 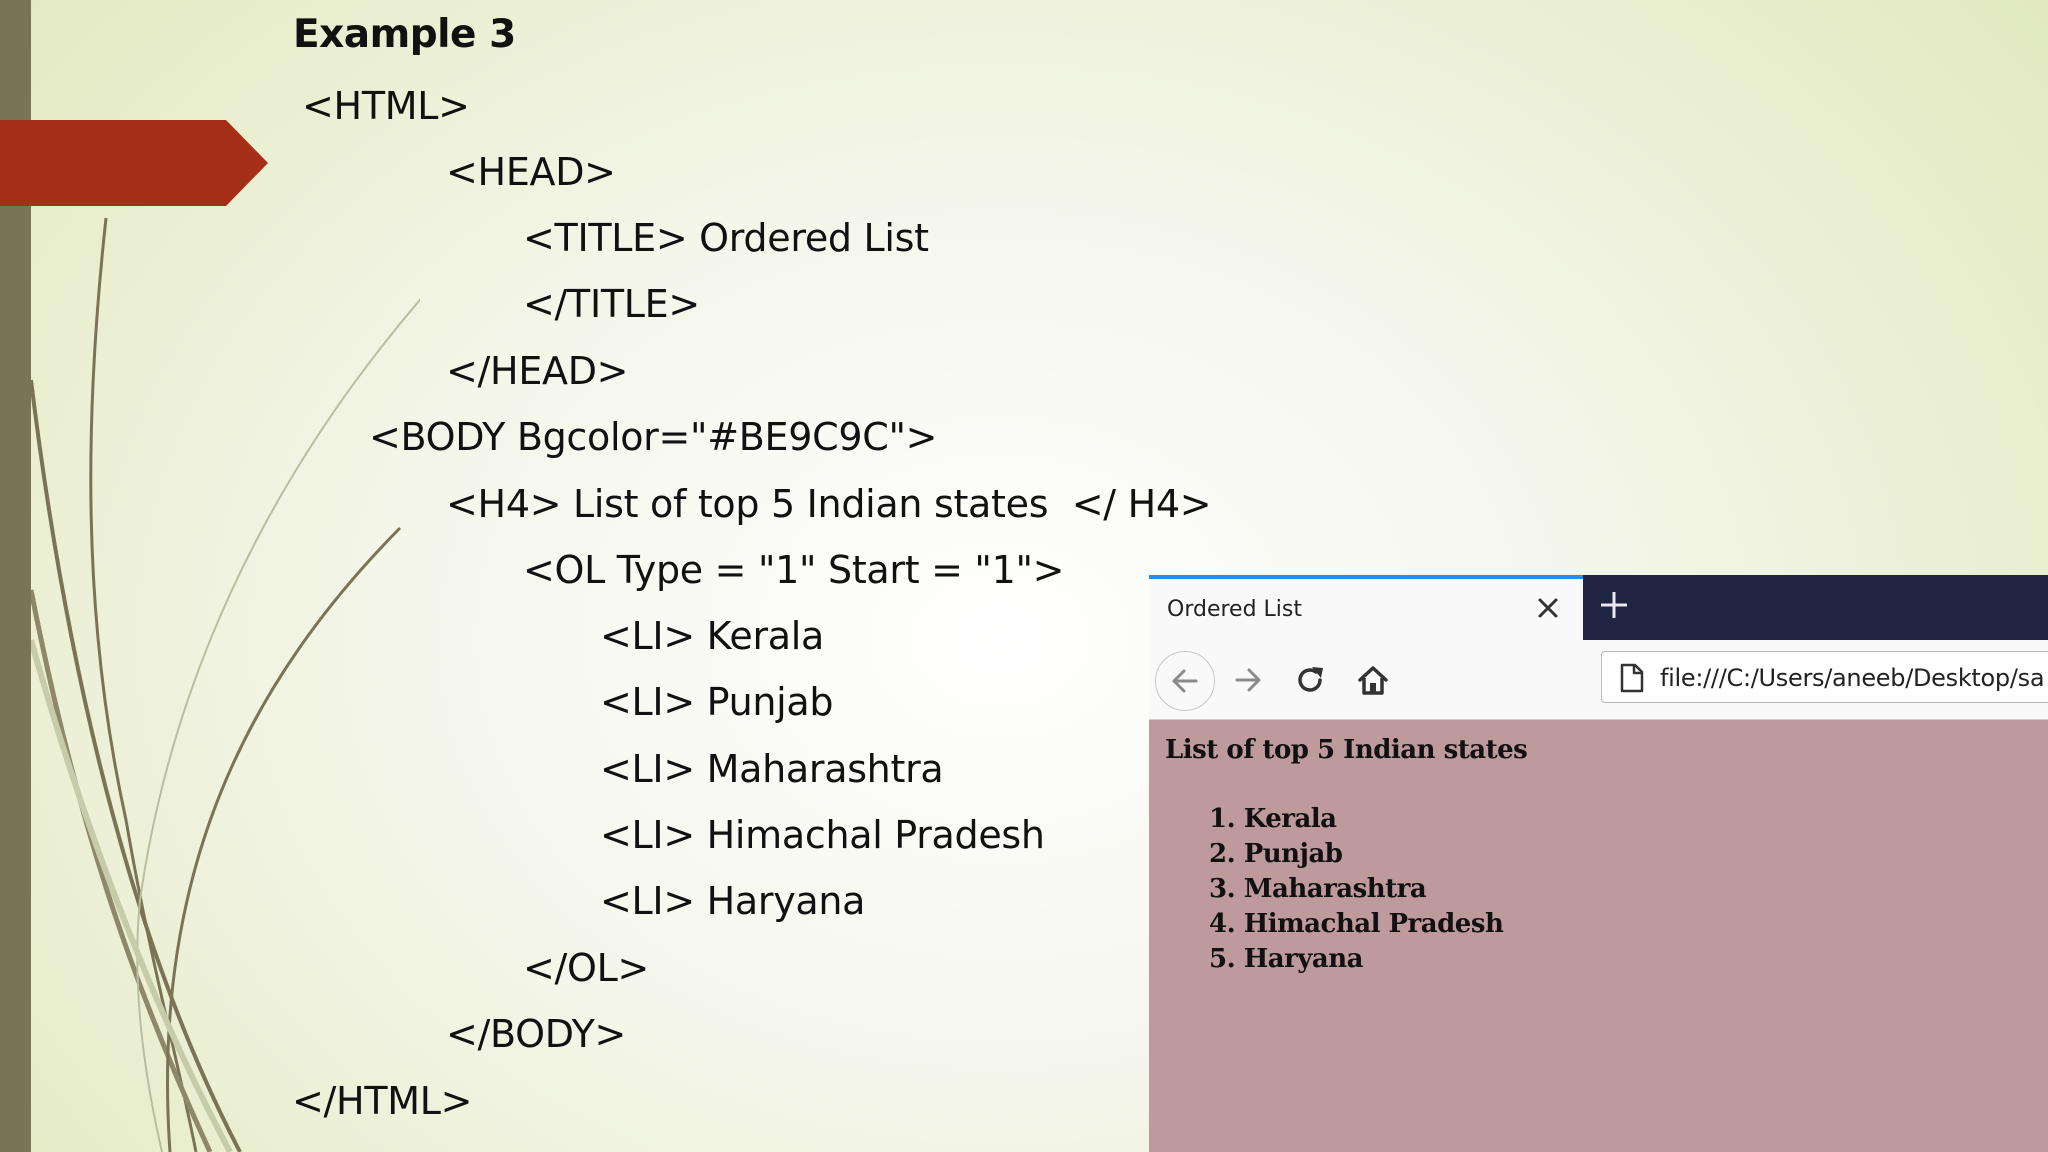 I want to click on code-line-li-kerala: <LI> Kerala, so click(x=712, y=636).